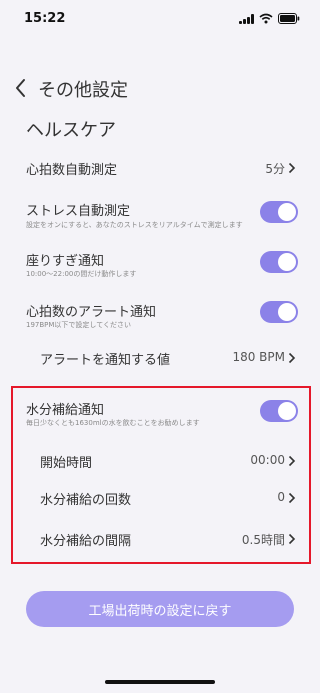  Describe the element at coordinates (113, 423) in the screenshot. I see `setting-description: 毎日少なくとも1630mlの水を飲むことをお勧めします` at that location.